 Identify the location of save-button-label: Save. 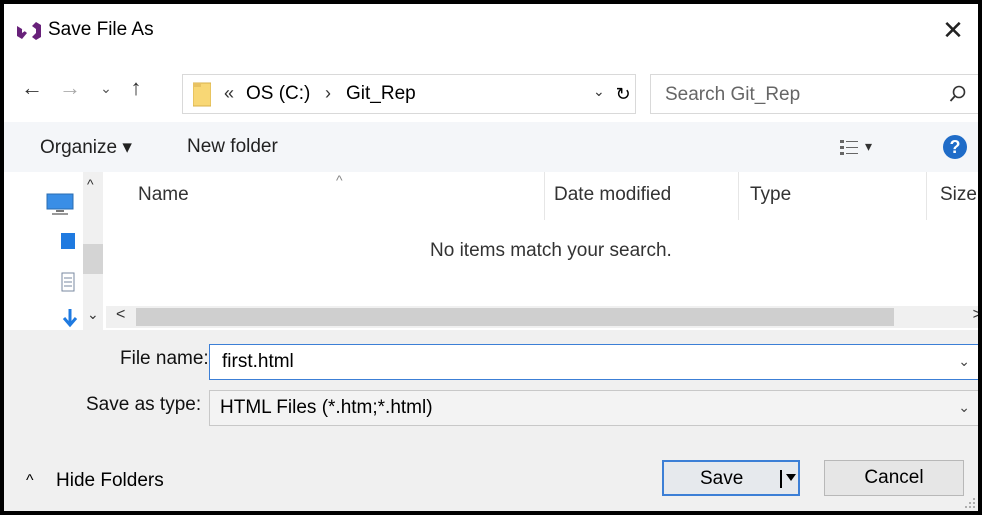
(722, 478).